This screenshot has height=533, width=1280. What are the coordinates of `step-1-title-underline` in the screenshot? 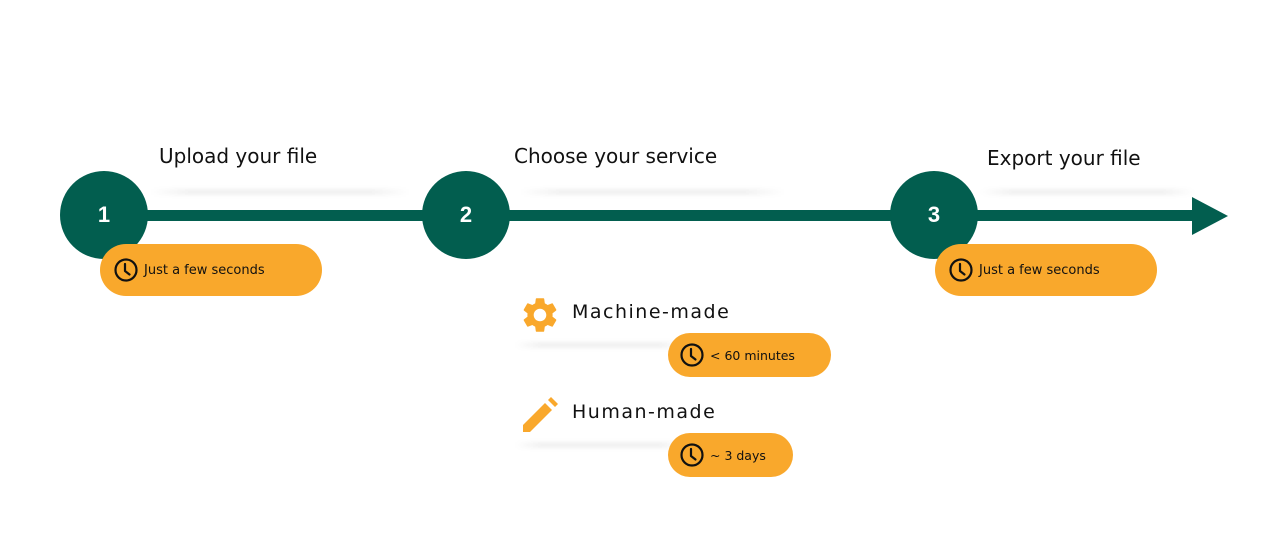 It's located at (280, 192).